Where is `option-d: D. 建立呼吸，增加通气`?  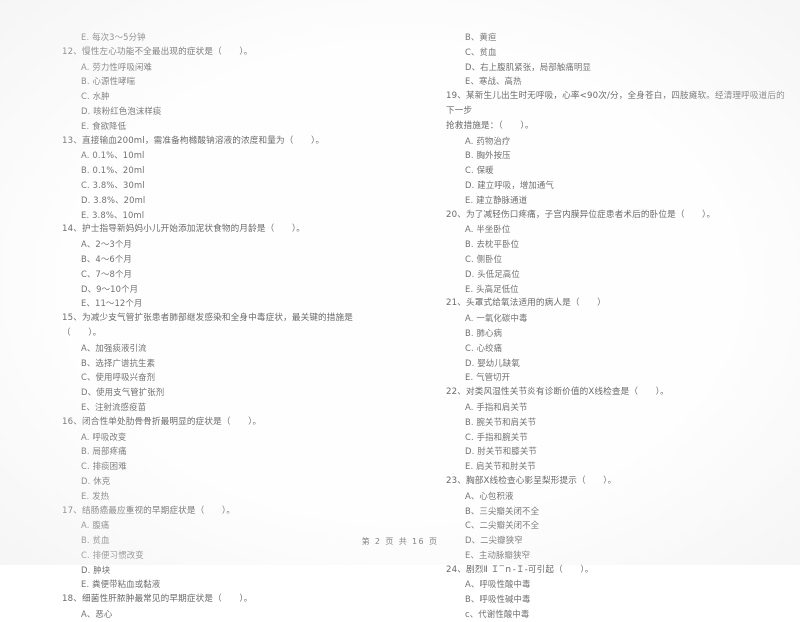
option-d: D. 建立呼吸，增加通气 is located at coordinates (619, 185).